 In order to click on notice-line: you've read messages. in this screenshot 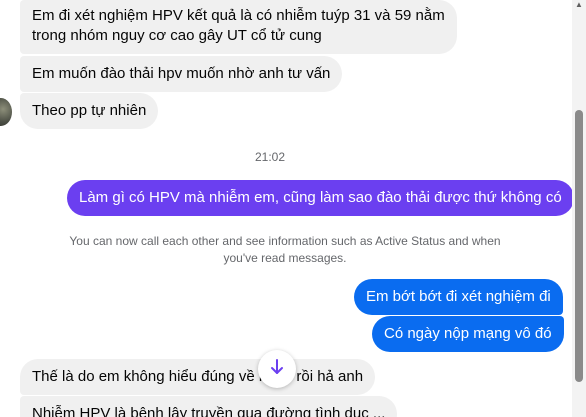, I will do `click(285, 258)`.